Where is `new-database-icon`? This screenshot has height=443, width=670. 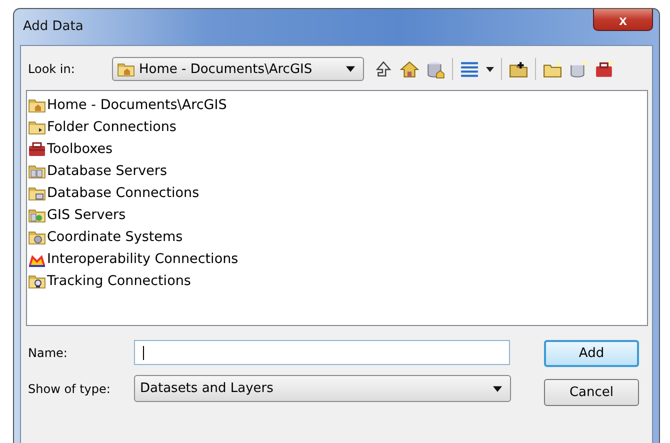 new-database-icon is located at coordinates (578, 69).